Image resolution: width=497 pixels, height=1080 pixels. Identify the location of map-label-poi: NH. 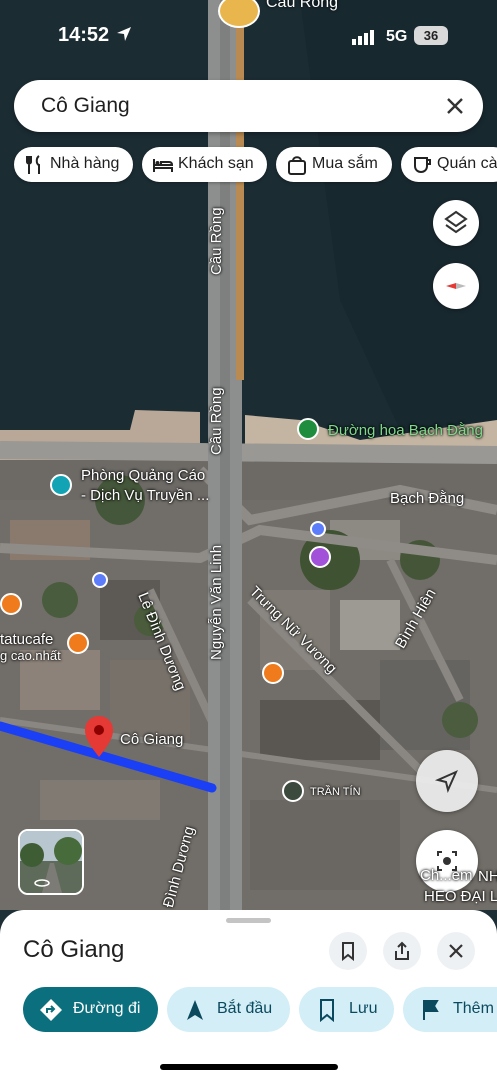
(487, 876).